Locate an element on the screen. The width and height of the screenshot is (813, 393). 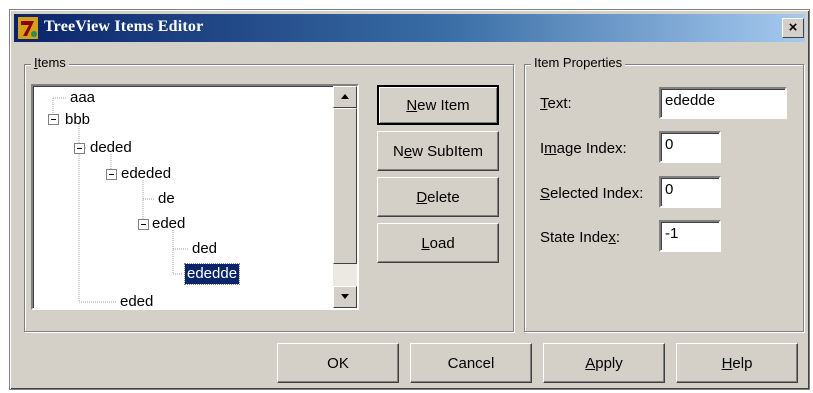
load-button: Load is located at coordinates (438, 243).